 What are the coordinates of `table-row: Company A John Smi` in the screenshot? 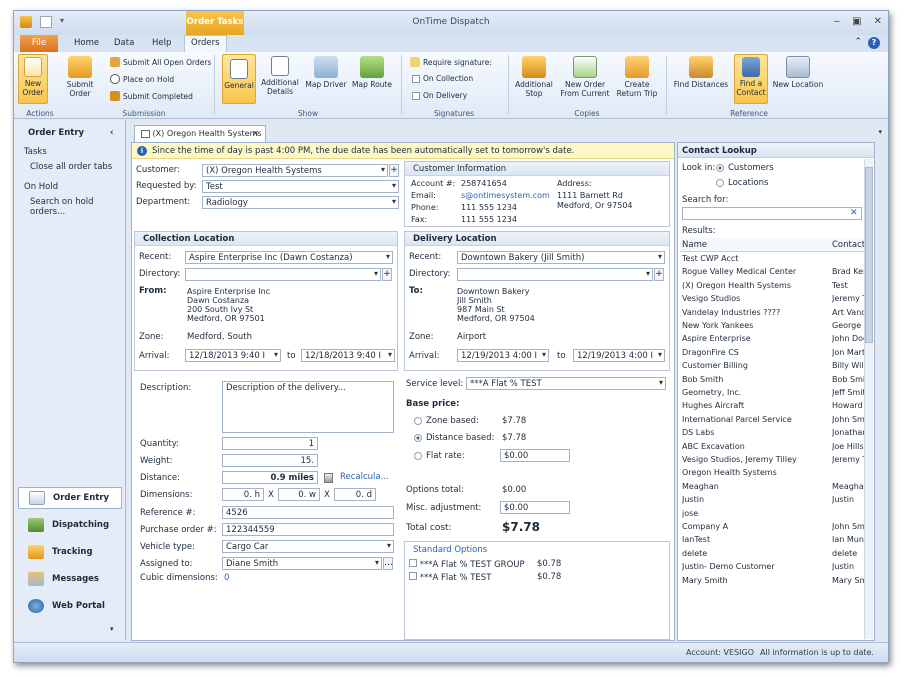 It's located at (773, 528).